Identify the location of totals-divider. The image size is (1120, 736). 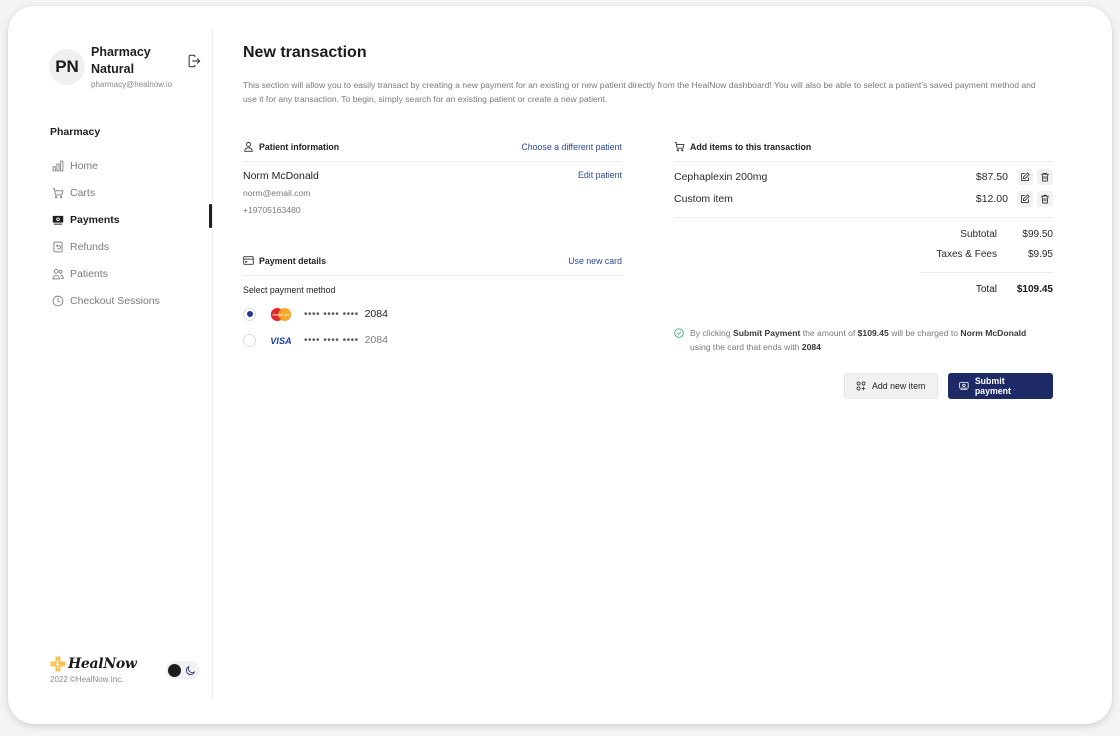
(986, 272).